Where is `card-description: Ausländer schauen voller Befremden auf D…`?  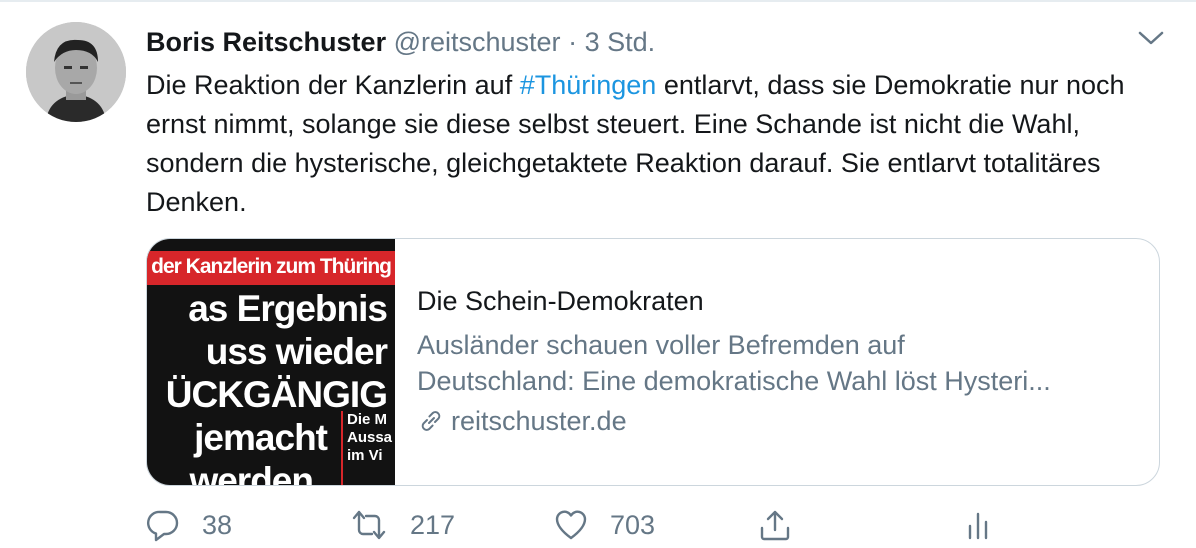
card-description: Ausländer schauen voller Befremden auf D… is located at coordinates (777, 363).